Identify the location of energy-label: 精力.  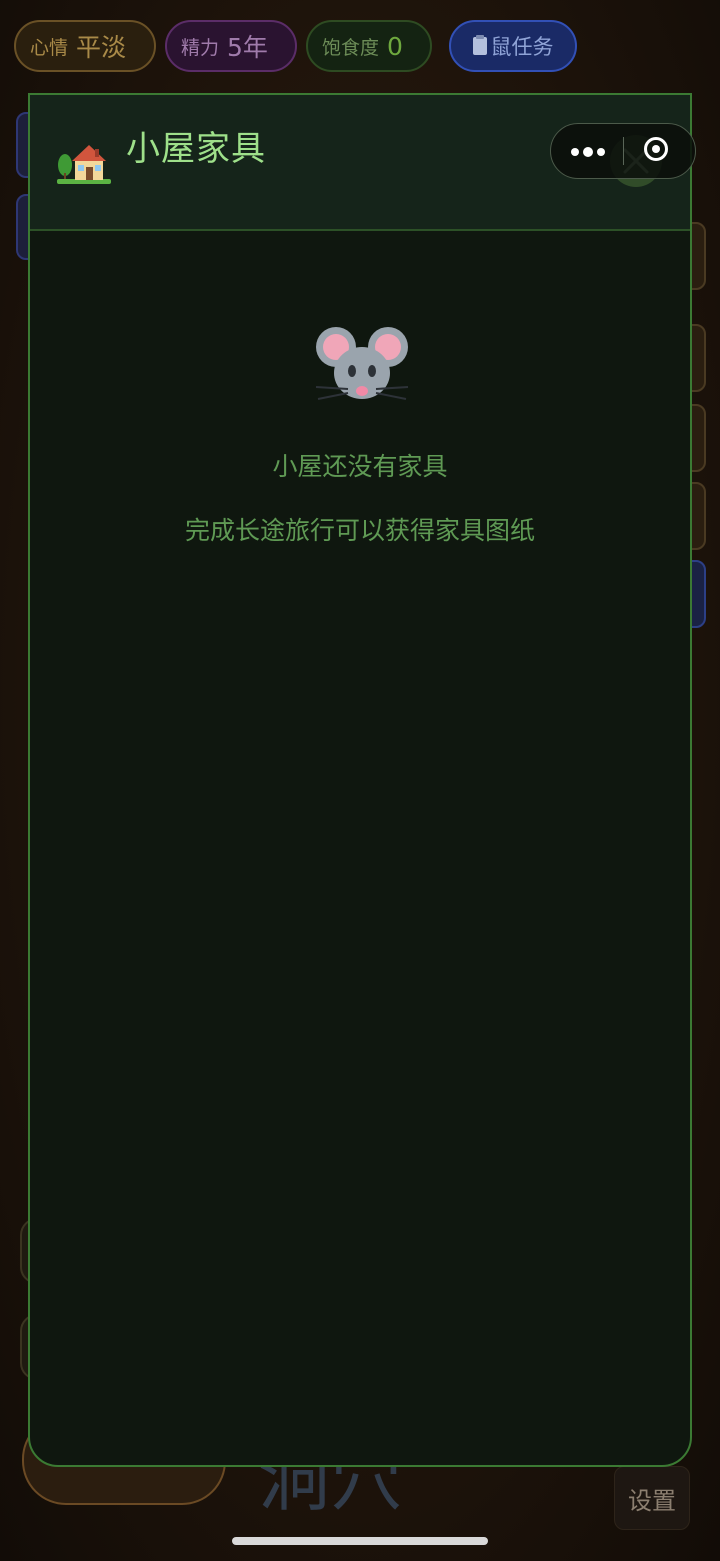
(200, 47).